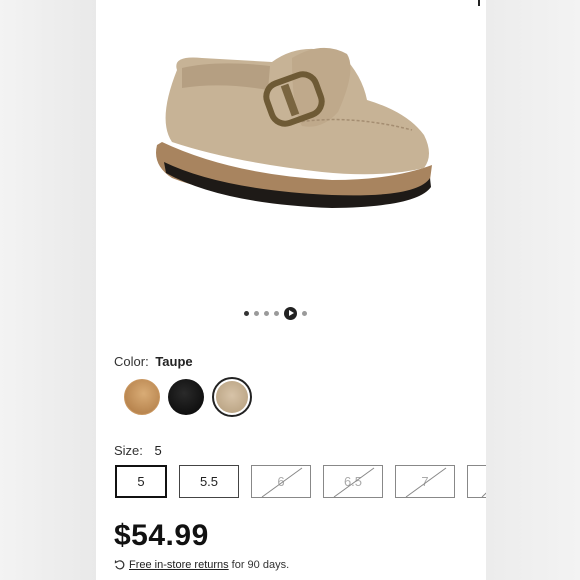 The image size is (580, 580). I want to click on swatch-taupe-fill, so click(232, 397).